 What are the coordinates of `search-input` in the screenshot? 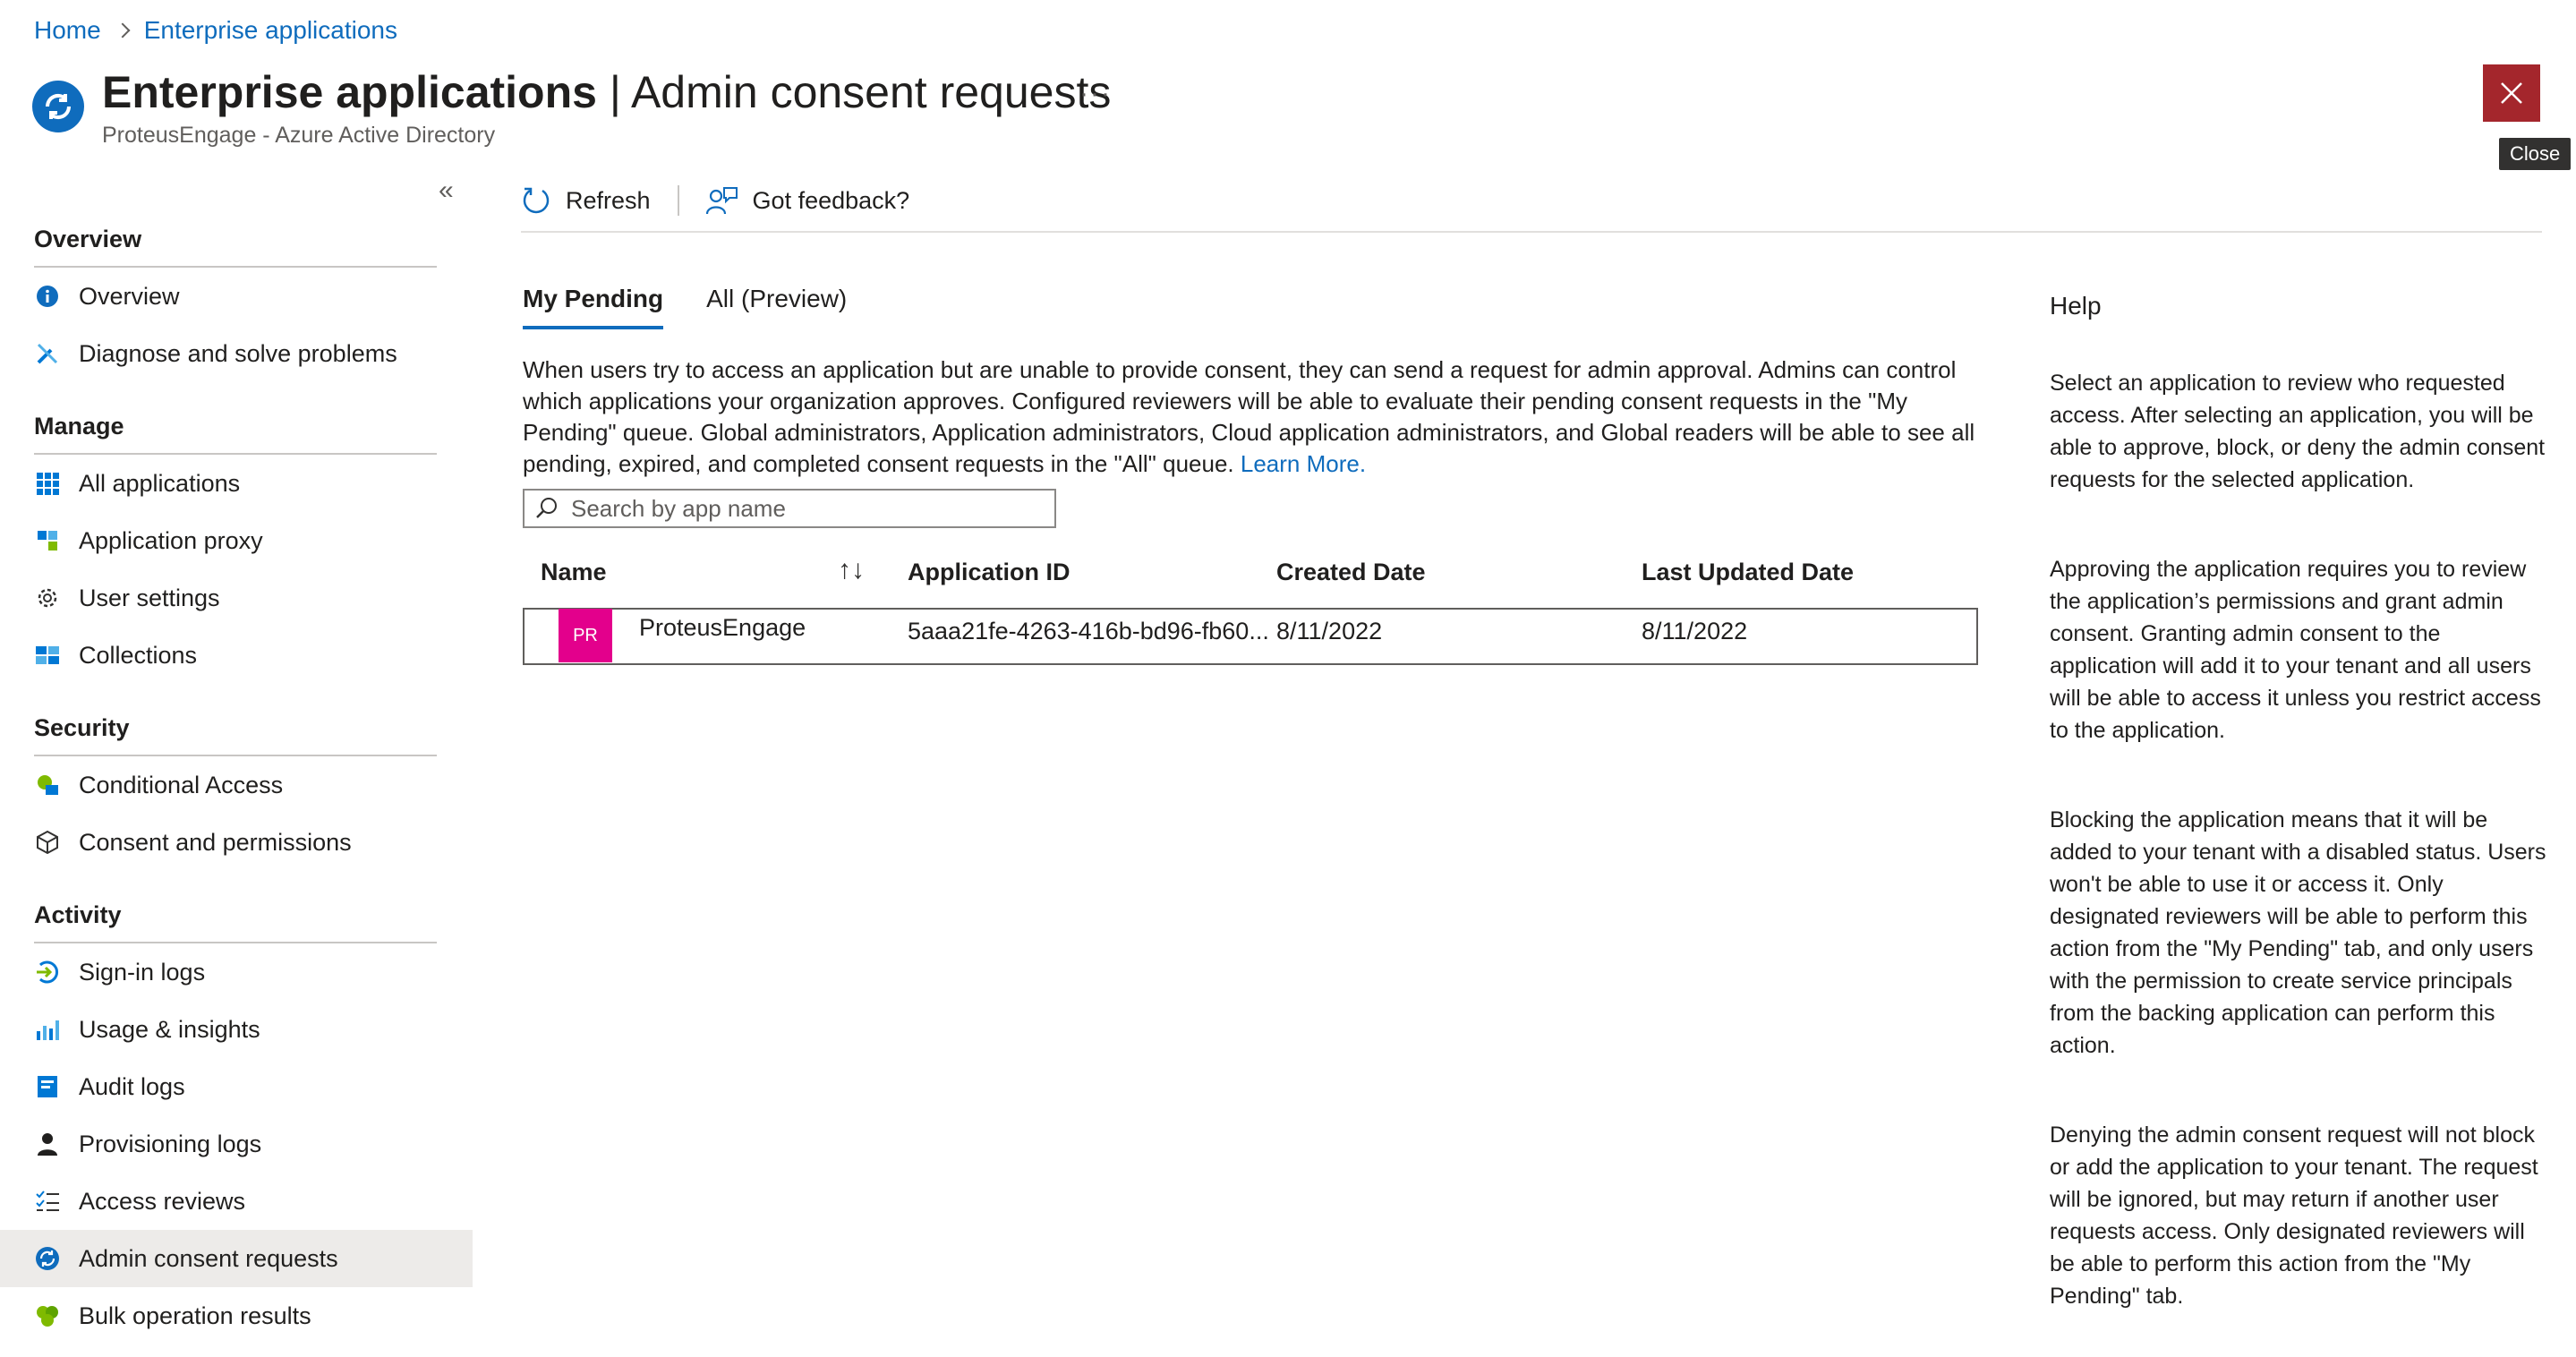 It's located at (803, 508).